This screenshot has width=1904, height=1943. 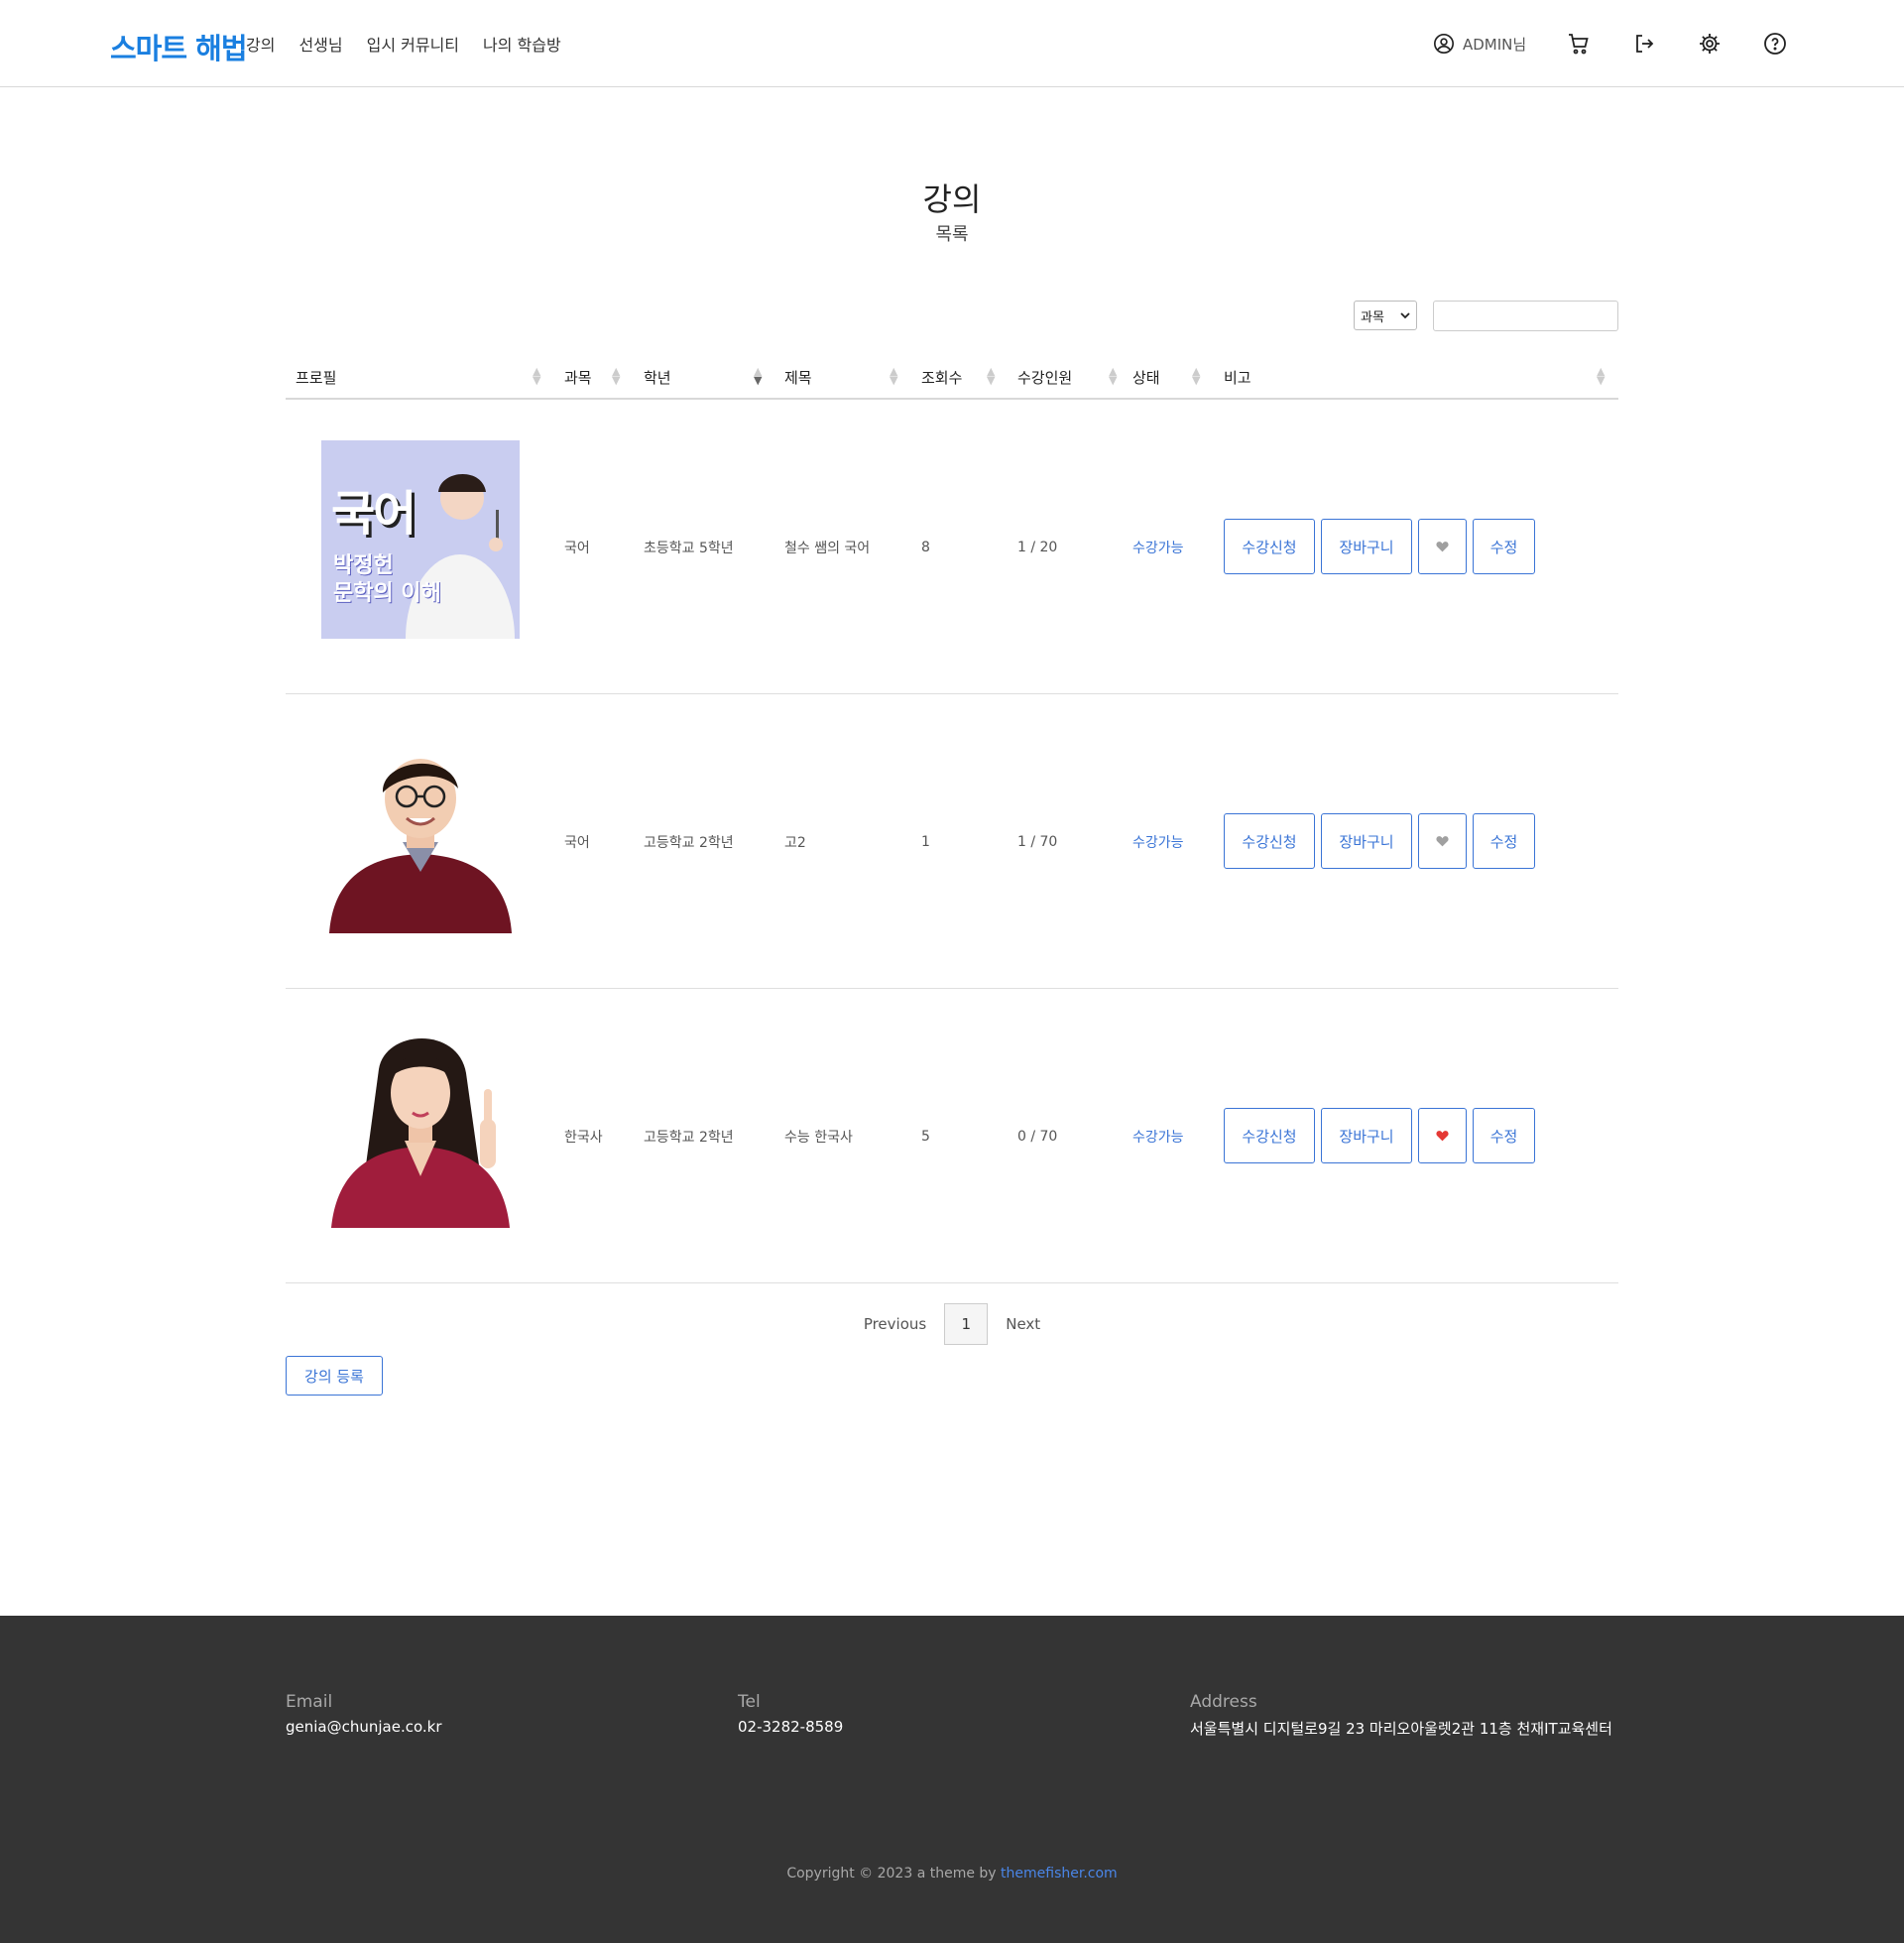 I want to click on user-area: ADMIN님, so click(x=1610, y=44).